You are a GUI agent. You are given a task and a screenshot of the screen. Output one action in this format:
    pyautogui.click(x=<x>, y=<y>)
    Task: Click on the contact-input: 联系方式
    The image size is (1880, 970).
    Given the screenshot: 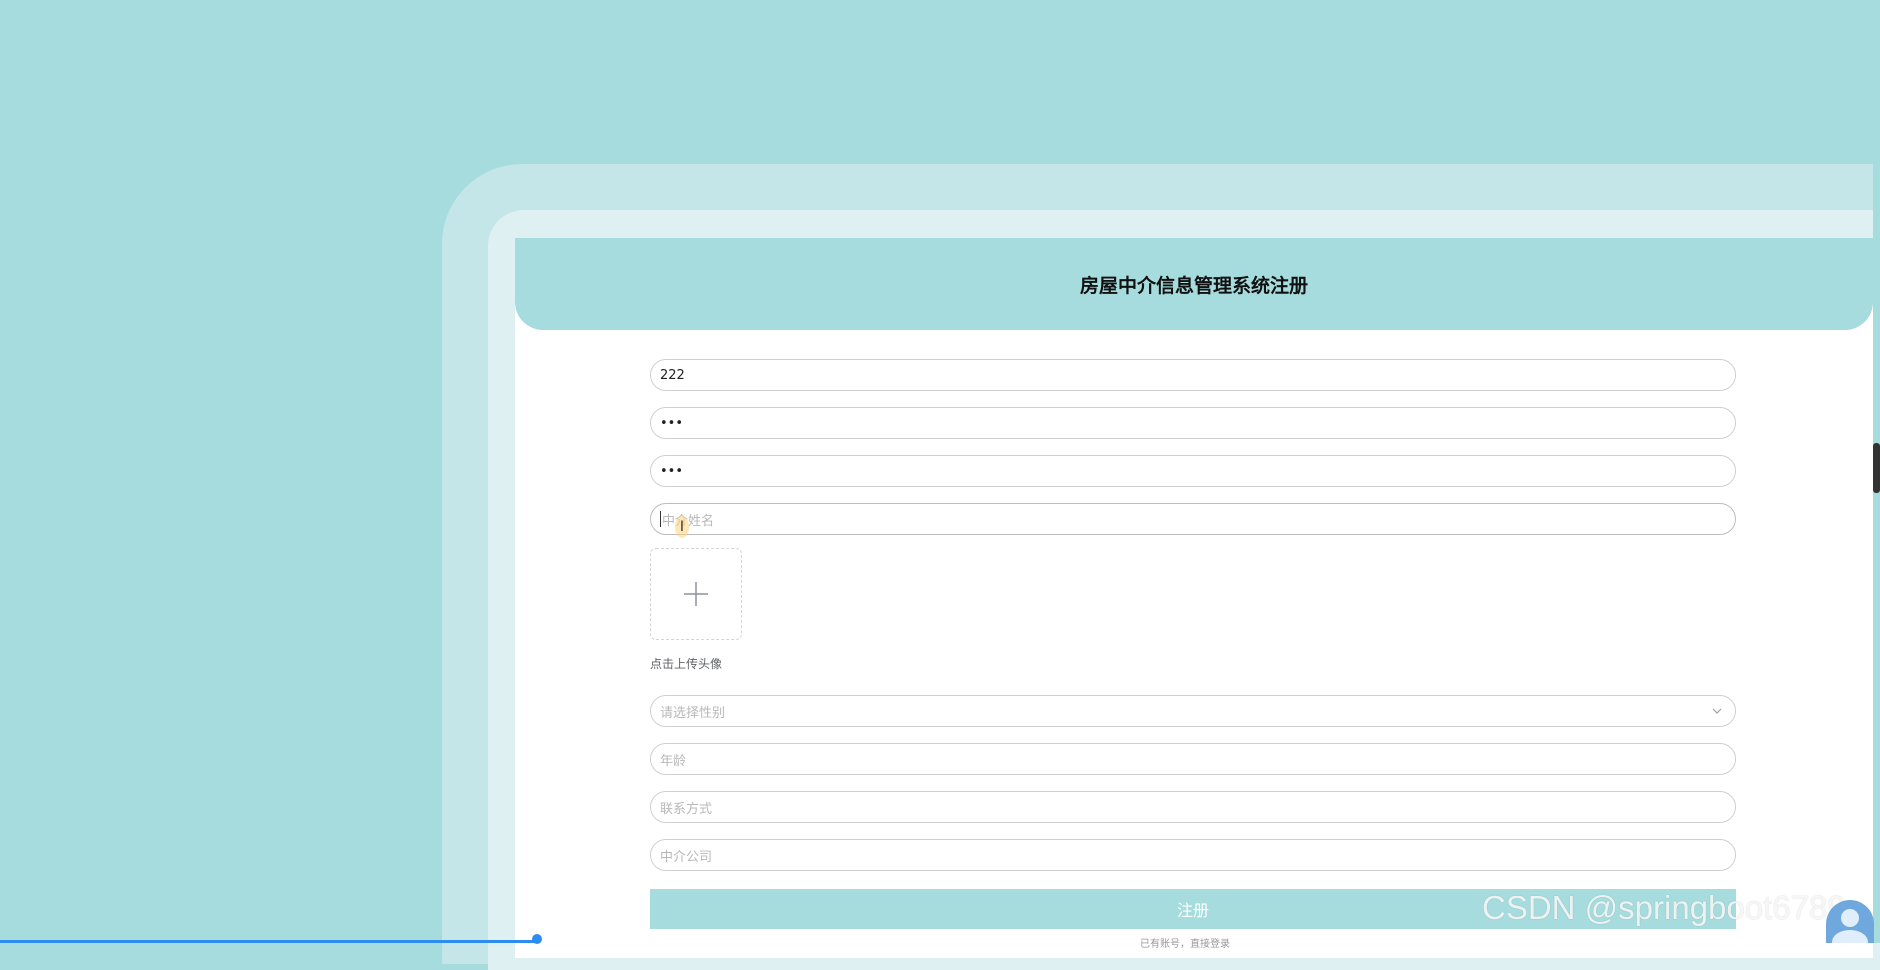 What is the action you would take?
    pyautogui.click(x=1193, y=807)
    